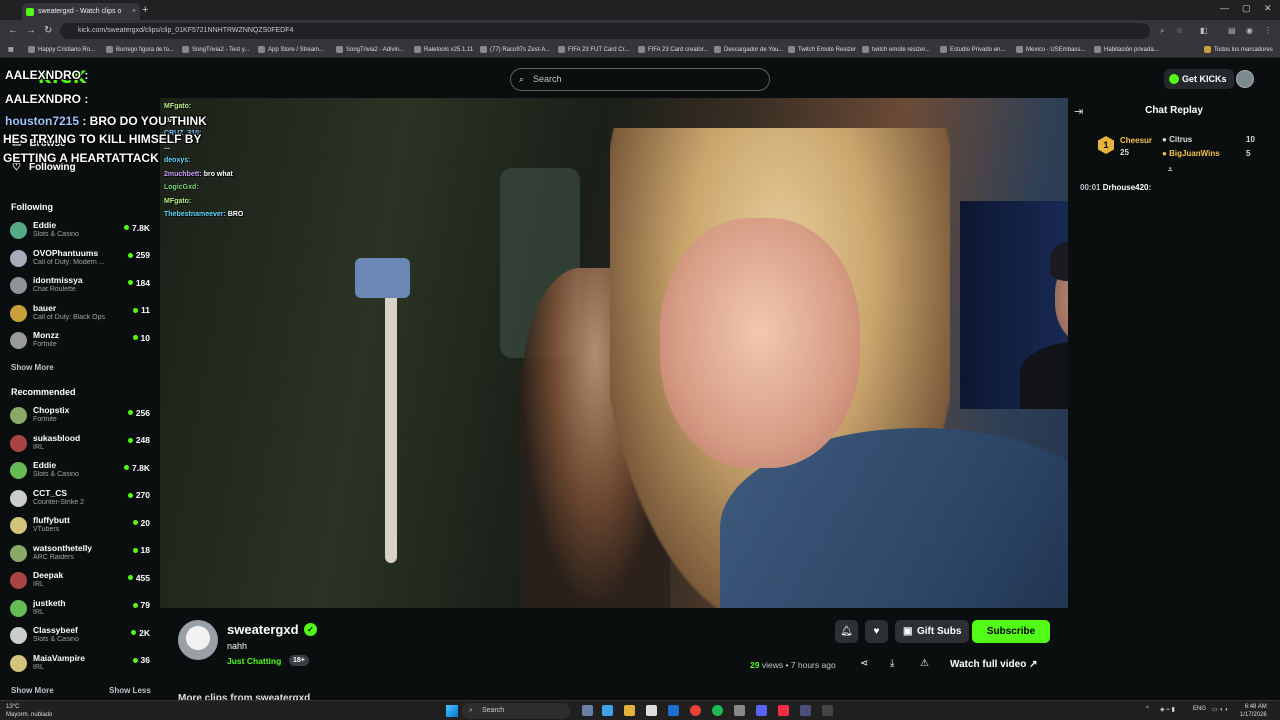 This screenshot has height=720, width=1280. I want to click on channel-name: CCT_CS, so click(50, 492).